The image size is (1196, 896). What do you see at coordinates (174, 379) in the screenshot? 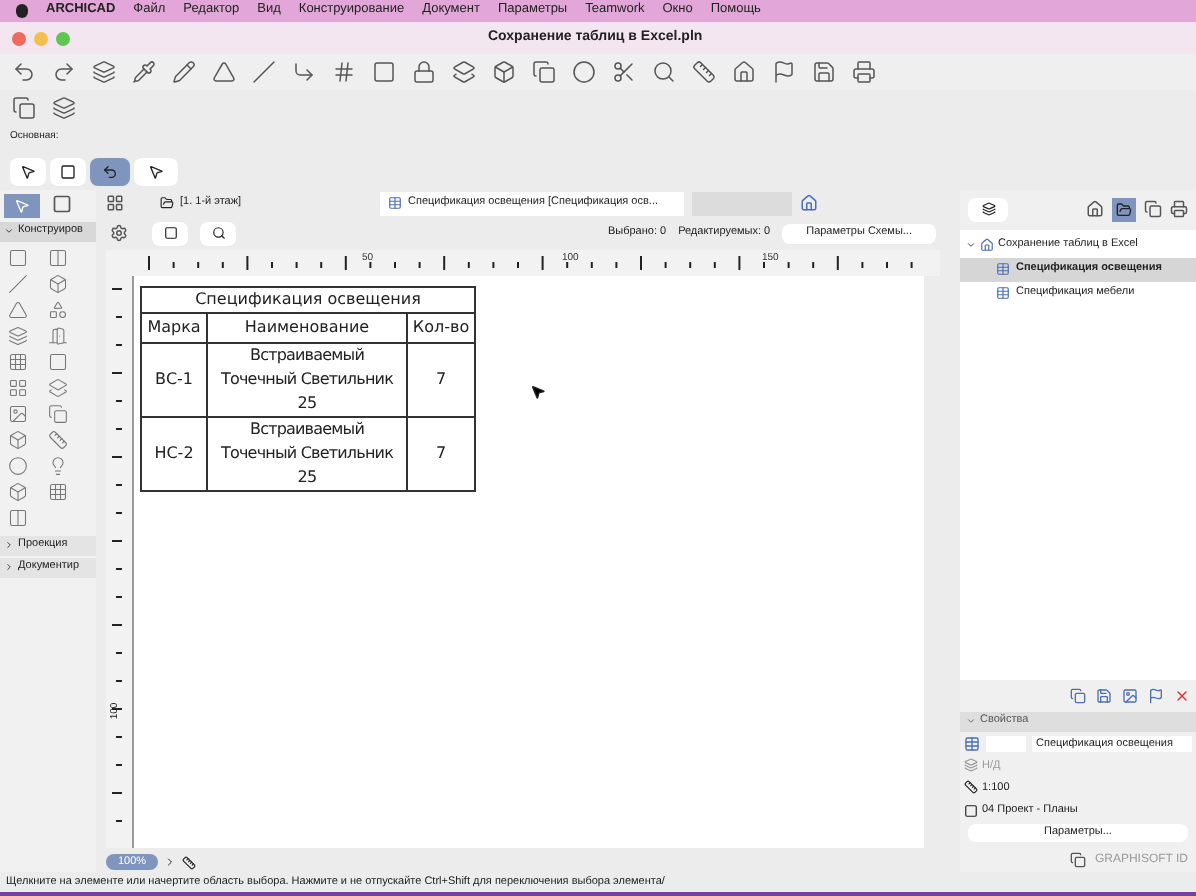
I see `table-cell: ВС-1` at bounding box center [174, 379].